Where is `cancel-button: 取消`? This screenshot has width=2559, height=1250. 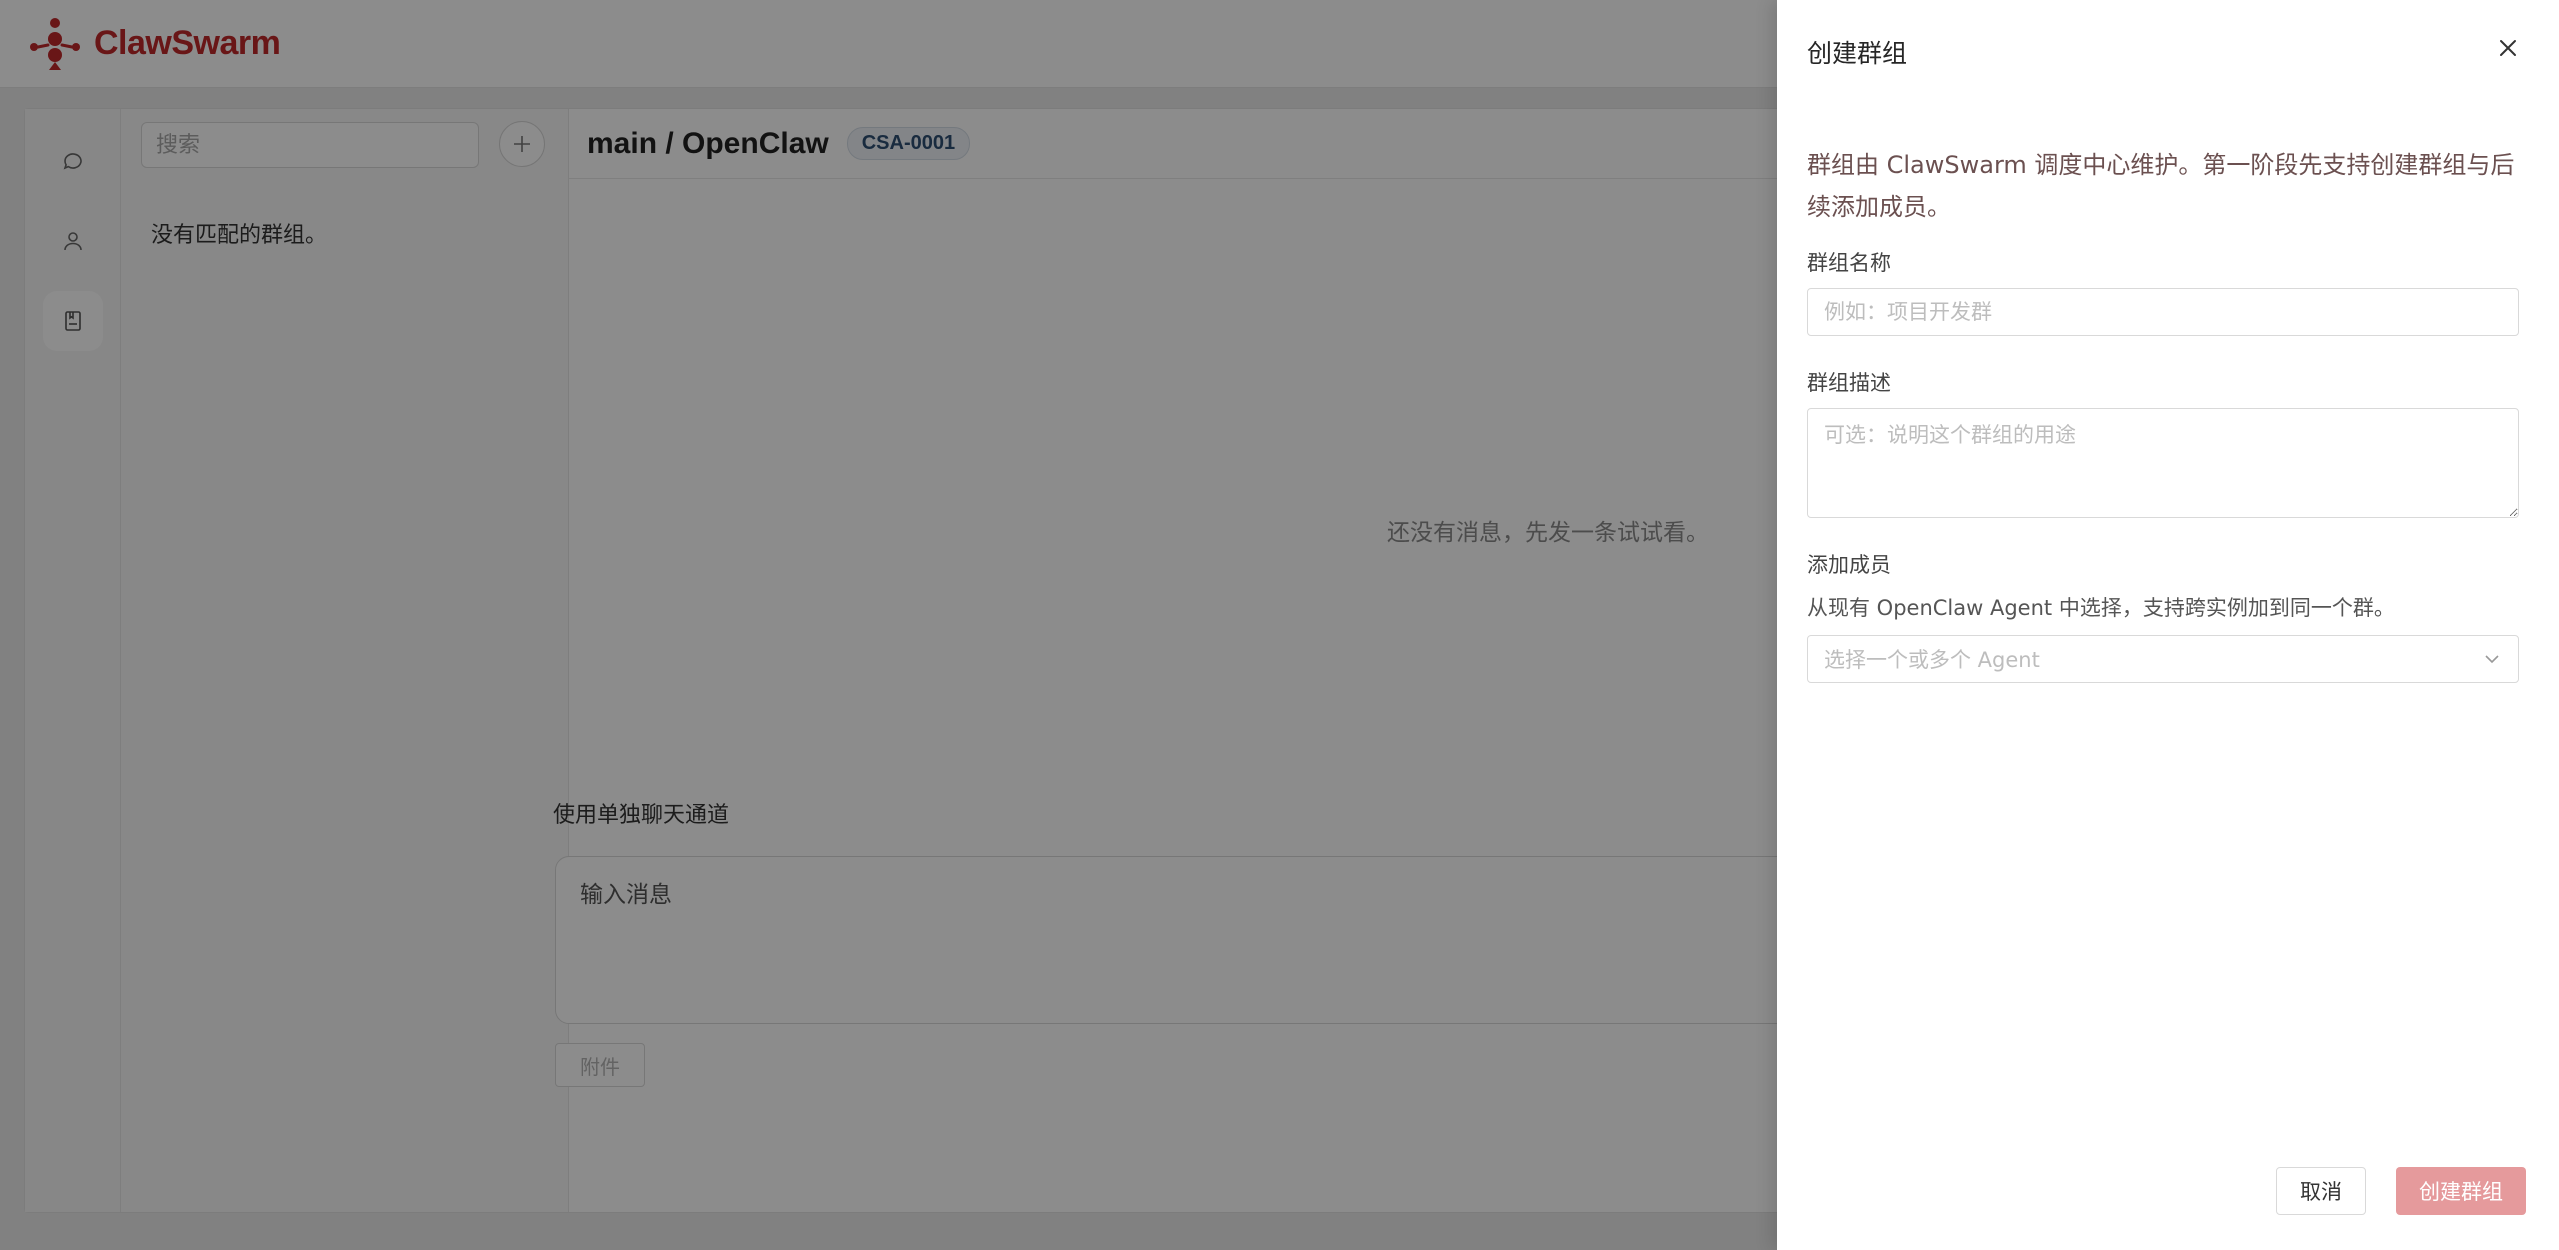
cancel-button: 取消 is located at coordinates (2321, 1191).